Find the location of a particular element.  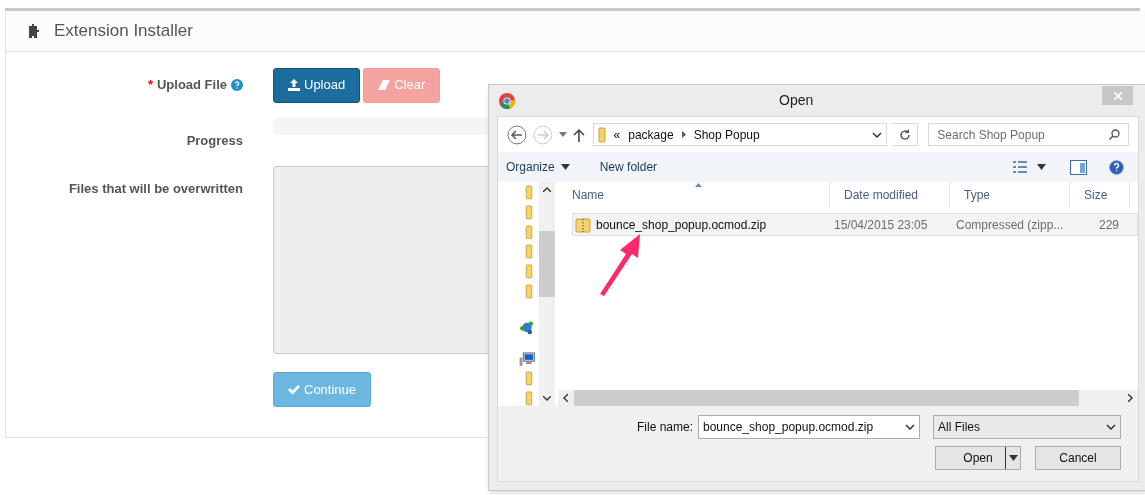

chevron-right-icon is located at coordinates (683, 134).